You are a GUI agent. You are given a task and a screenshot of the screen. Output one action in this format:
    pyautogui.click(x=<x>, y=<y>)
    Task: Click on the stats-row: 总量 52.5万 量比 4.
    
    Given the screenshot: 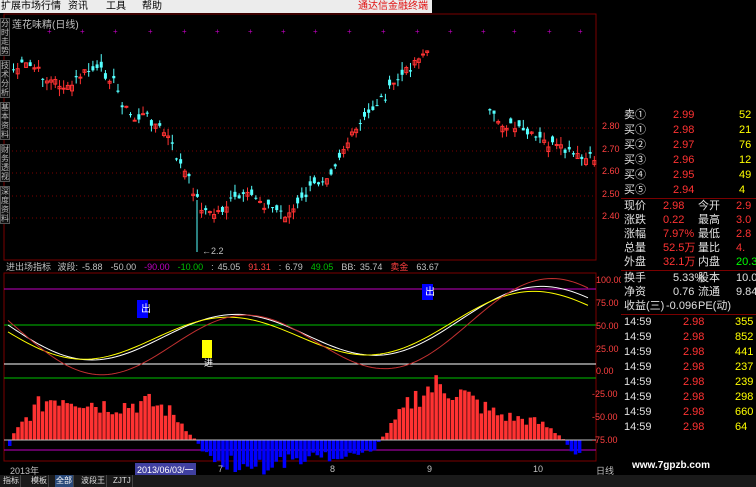 What is the action you would take?
    pyautogui.click(x=688, y=248)
    